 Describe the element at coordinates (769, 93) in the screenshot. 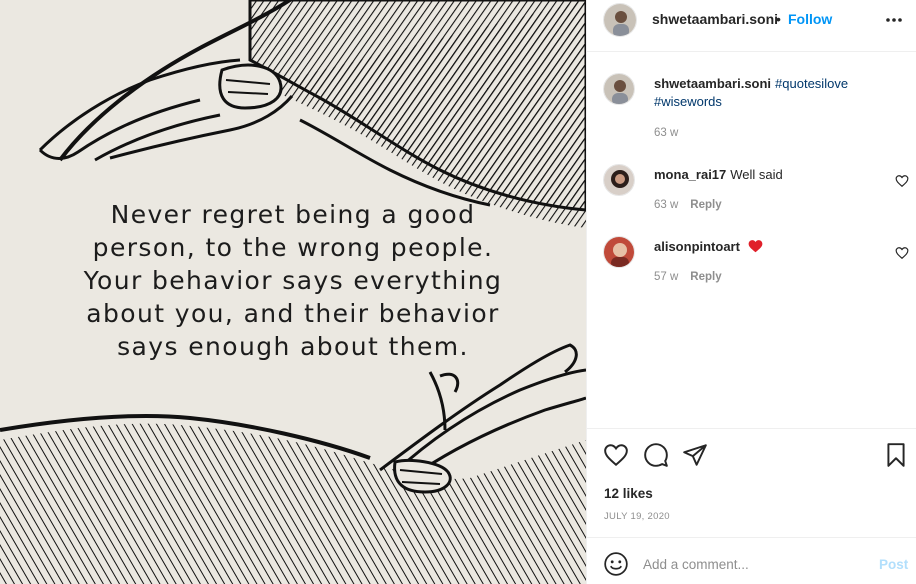

I see `caption-text: shwetaambari.soni #quotesilove #wisewords` at that location.